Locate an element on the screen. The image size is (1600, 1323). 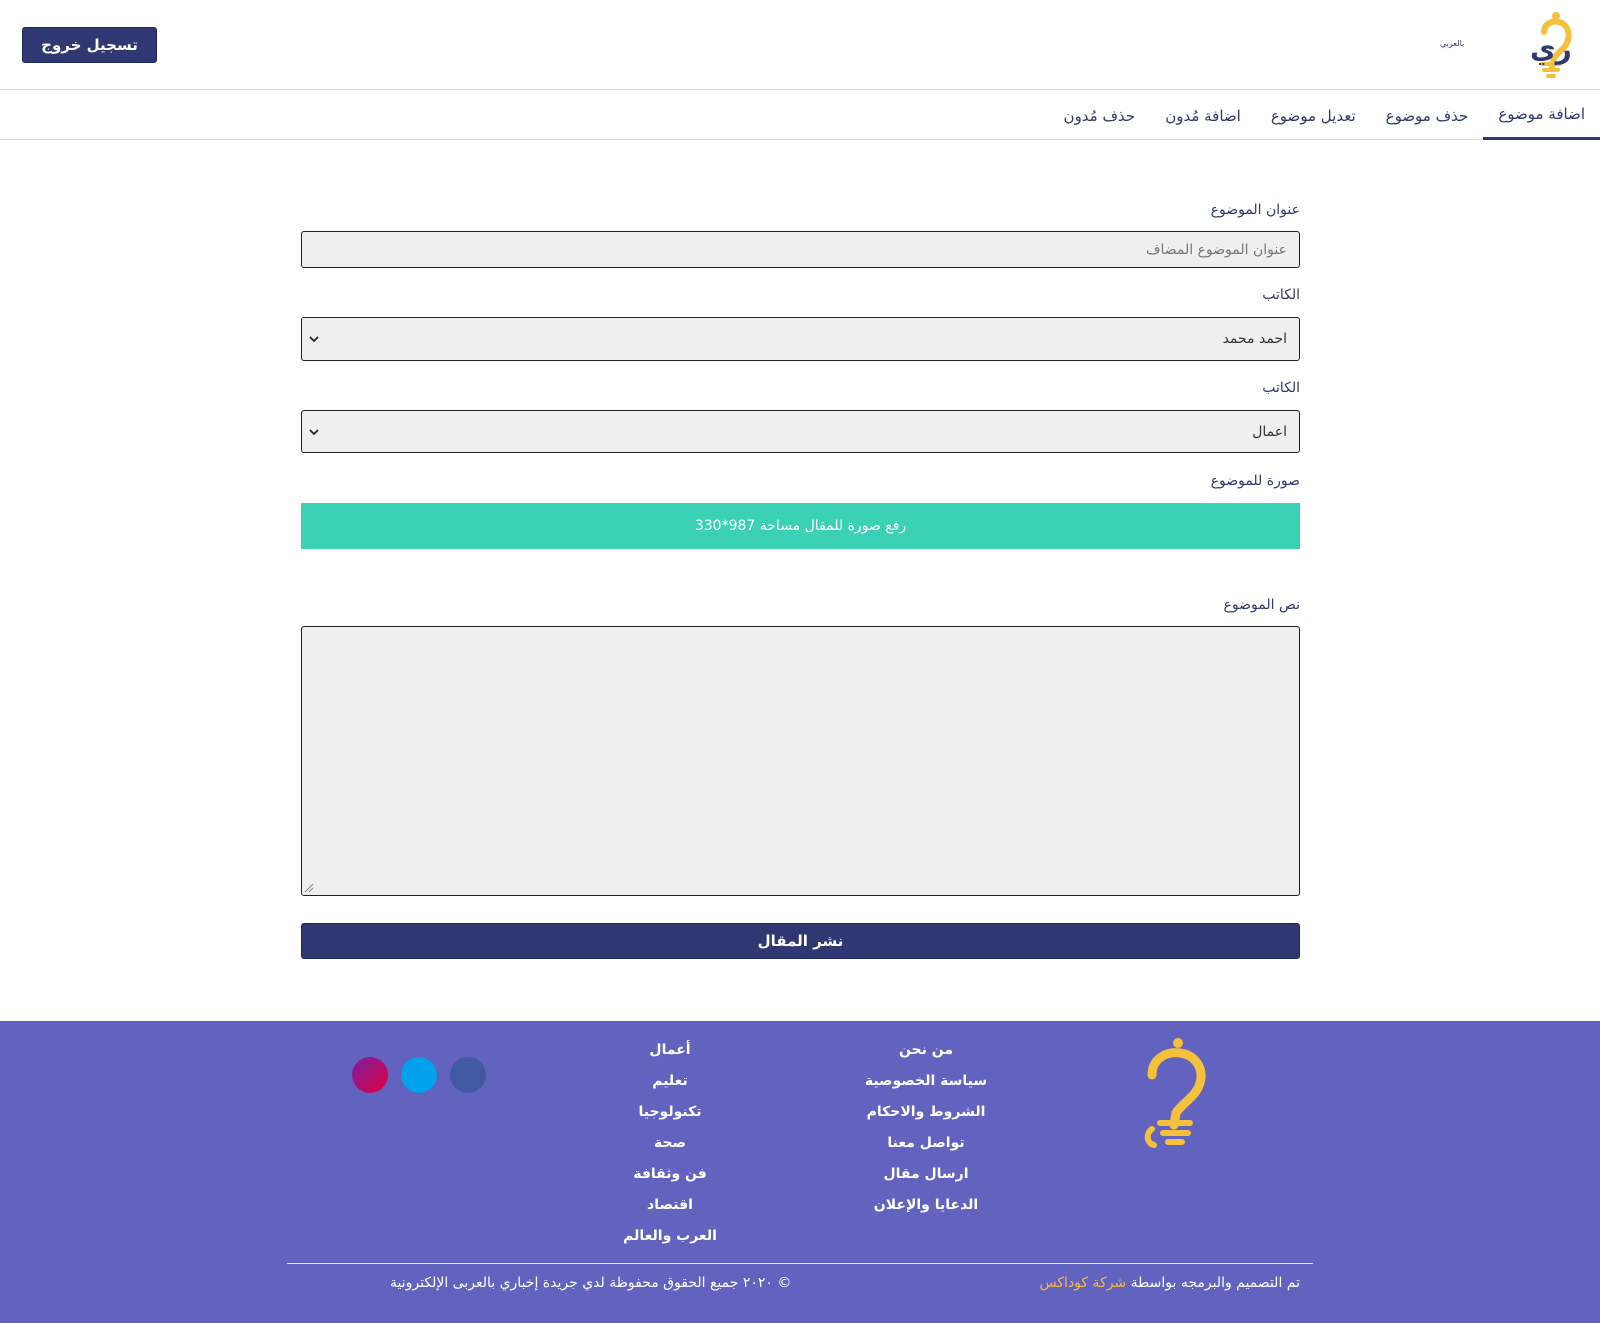
footer-divider is located at coordinates (800, 1263).